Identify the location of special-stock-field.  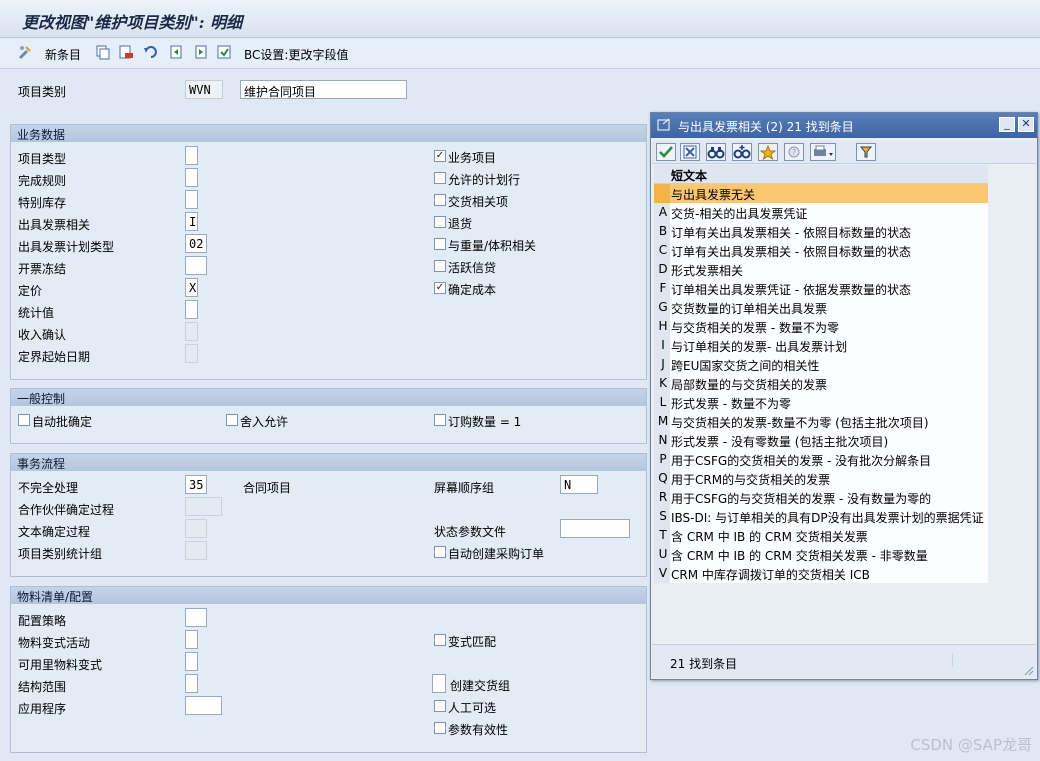
(191, 199).